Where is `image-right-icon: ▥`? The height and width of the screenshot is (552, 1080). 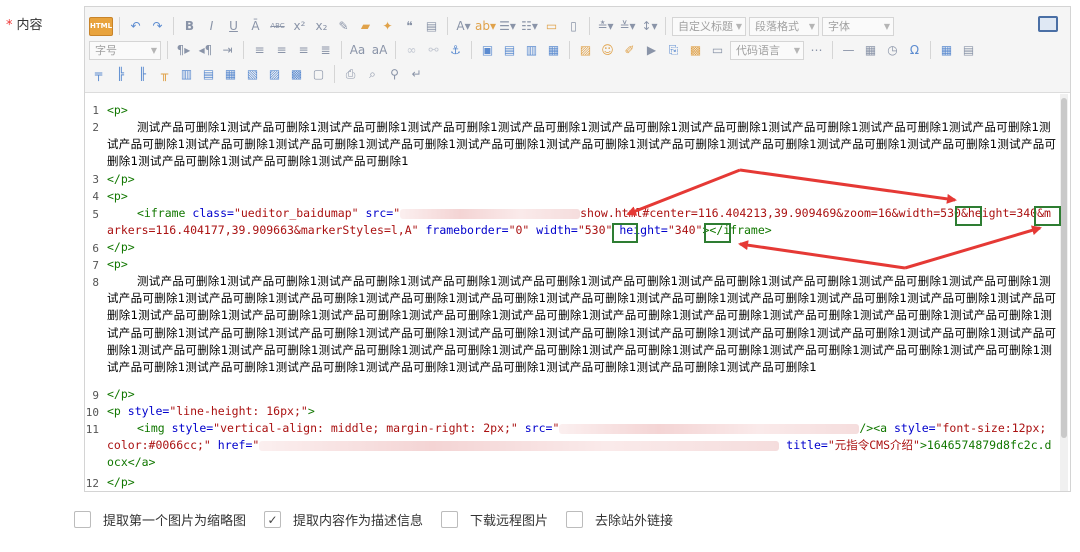 image-right-icon: ▥ is located at coordinates (531, 50).